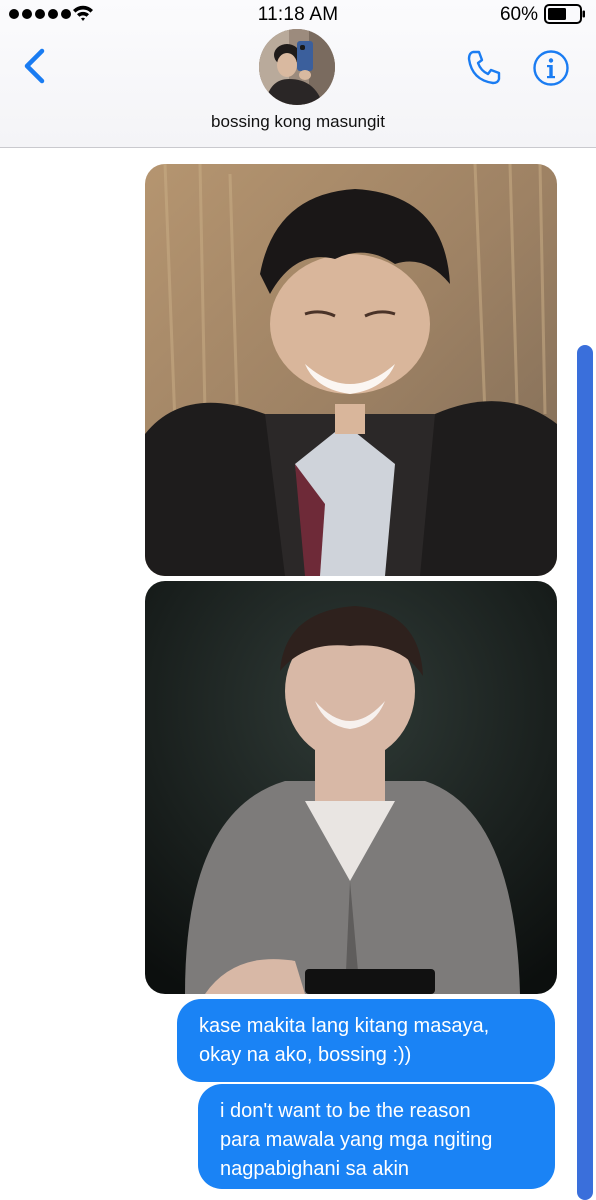 Image resolution: width=596 pixels, height=1200 pixels. Describe the element at coordinates (518, 14) in the screenshot. I see `battery-percentage: 60%` at that location.